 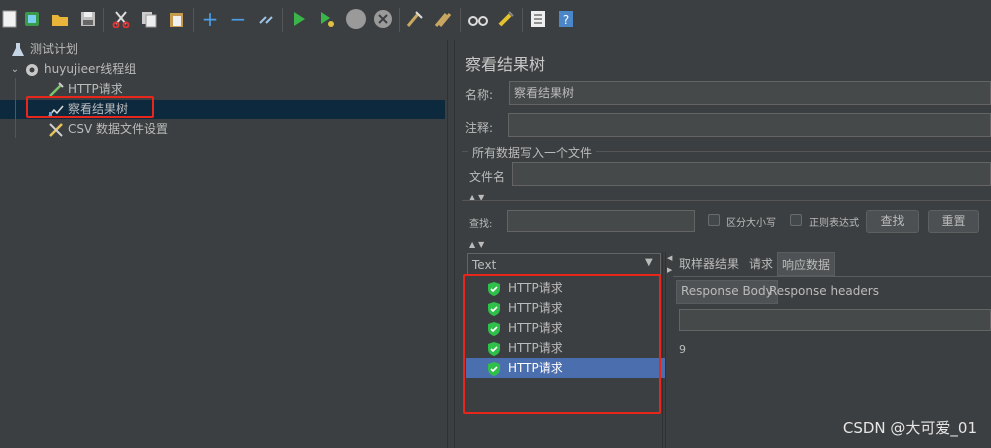 I want to click on section-divider, so click(x=726, y=200).